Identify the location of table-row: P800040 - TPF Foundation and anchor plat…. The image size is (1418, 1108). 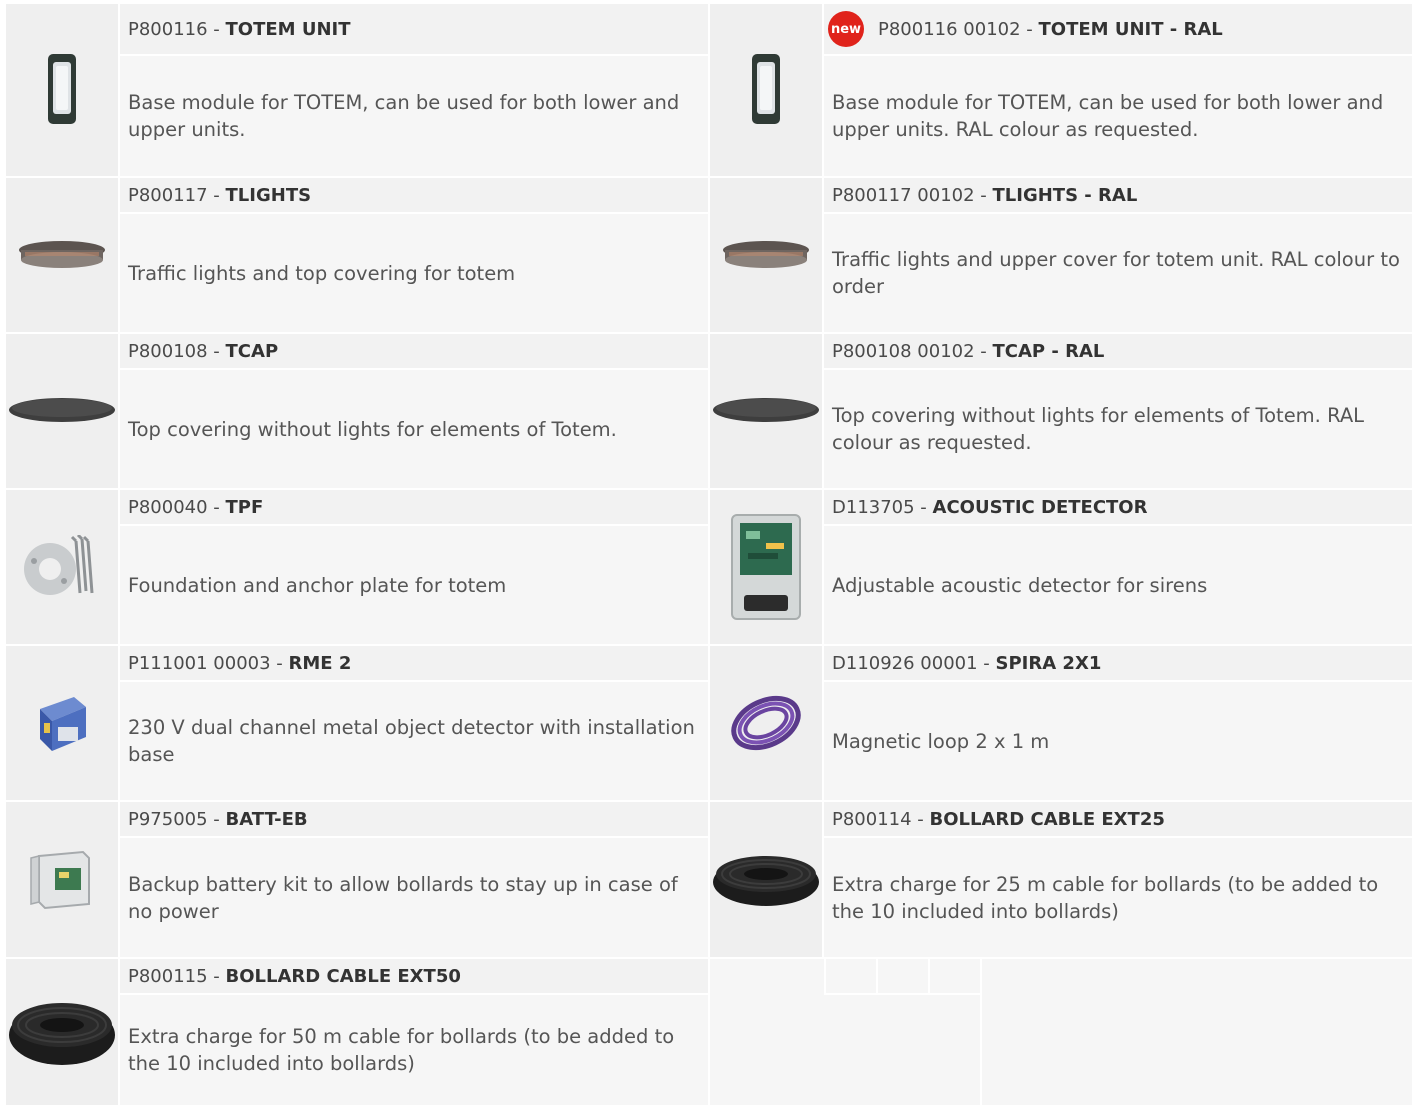
(709, 568).